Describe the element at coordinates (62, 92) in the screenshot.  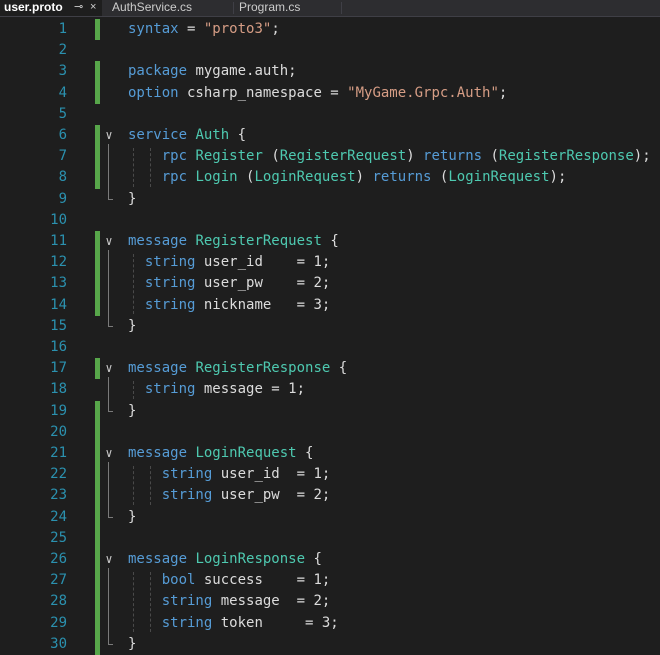
I see `line-number: 4` at that location.